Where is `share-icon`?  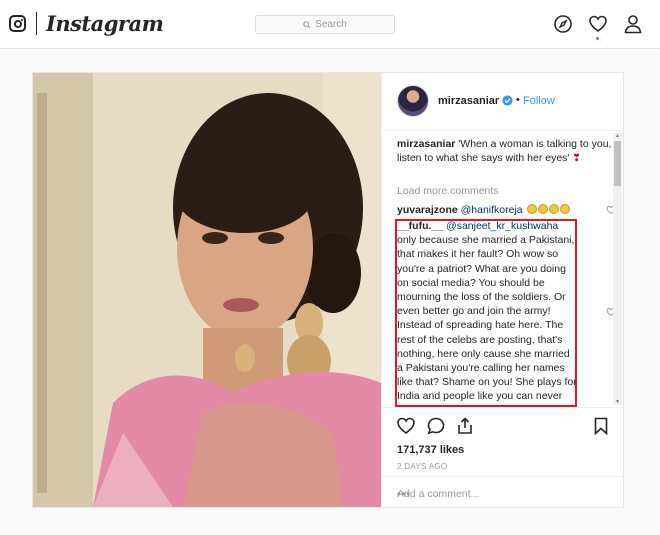 share-icon is located at coordinates (465, 426).